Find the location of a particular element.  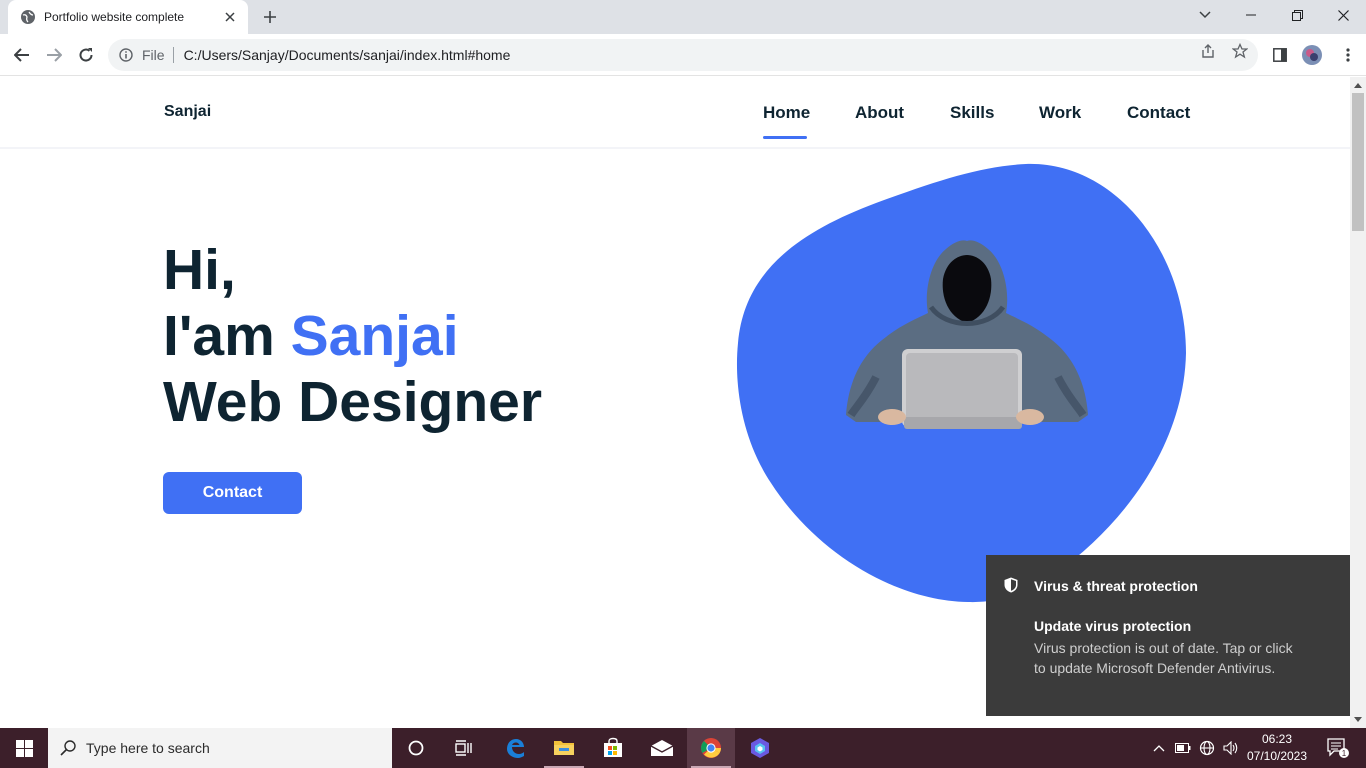

hacker-illustration is located at coordinates (967, 334).